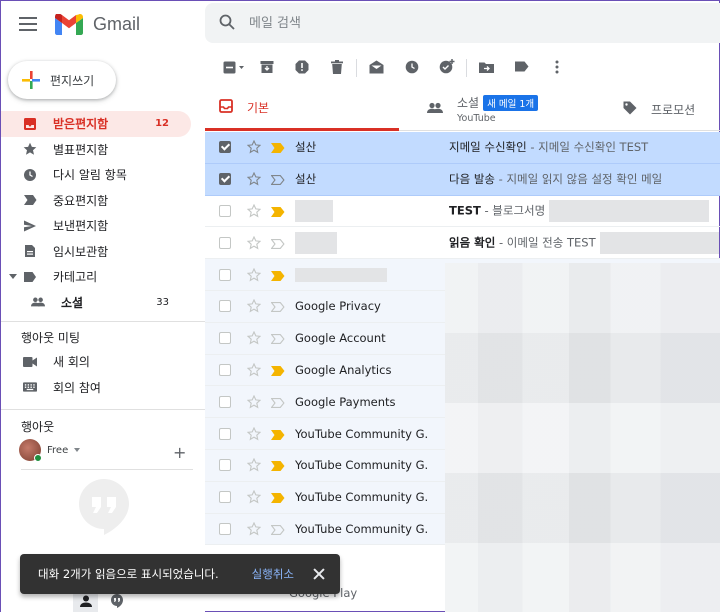 This screenshot has height=612, width=720. I want to click on new-meeting-item: 새 회의, so click(96, 362).